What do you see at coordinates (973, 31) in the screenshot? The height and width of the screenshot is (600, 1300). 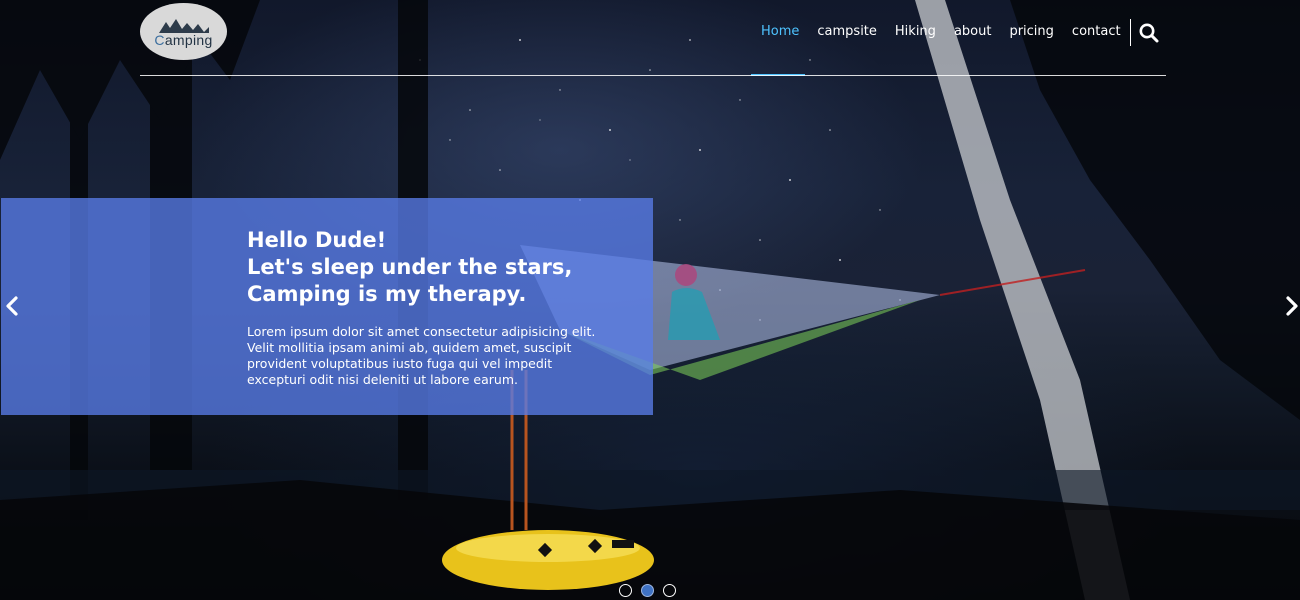 I see `nav-item-about: about` at bounding box center [973, 31].